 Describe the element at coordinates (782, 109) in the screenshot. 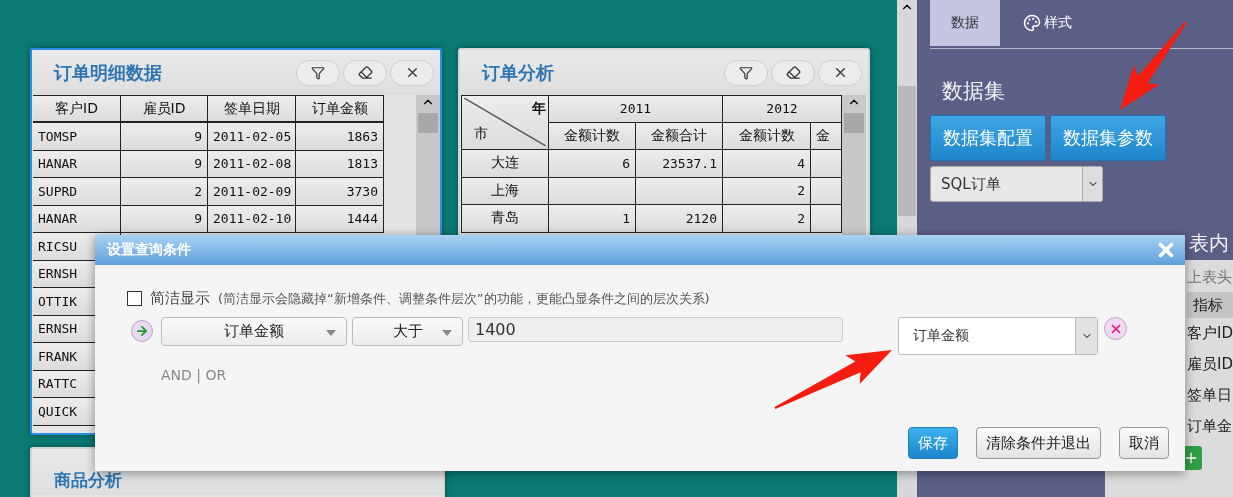

I see `column-header: 2012` at that location.